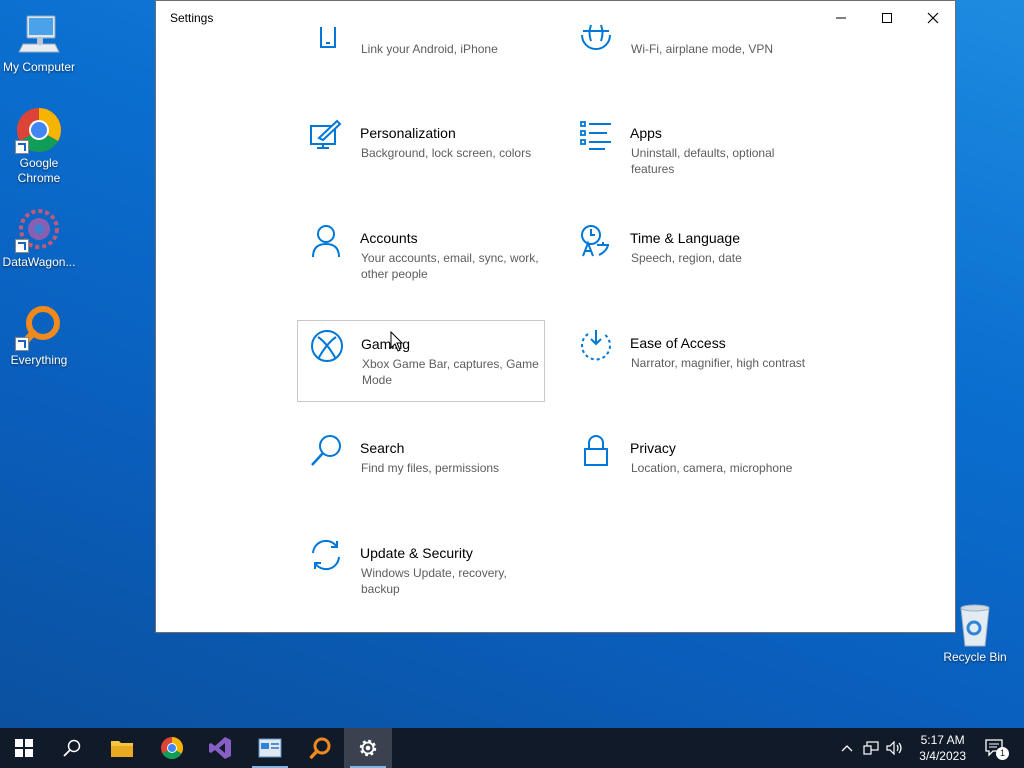  I want to click on notification-badge: 1, so click(1002, 753).